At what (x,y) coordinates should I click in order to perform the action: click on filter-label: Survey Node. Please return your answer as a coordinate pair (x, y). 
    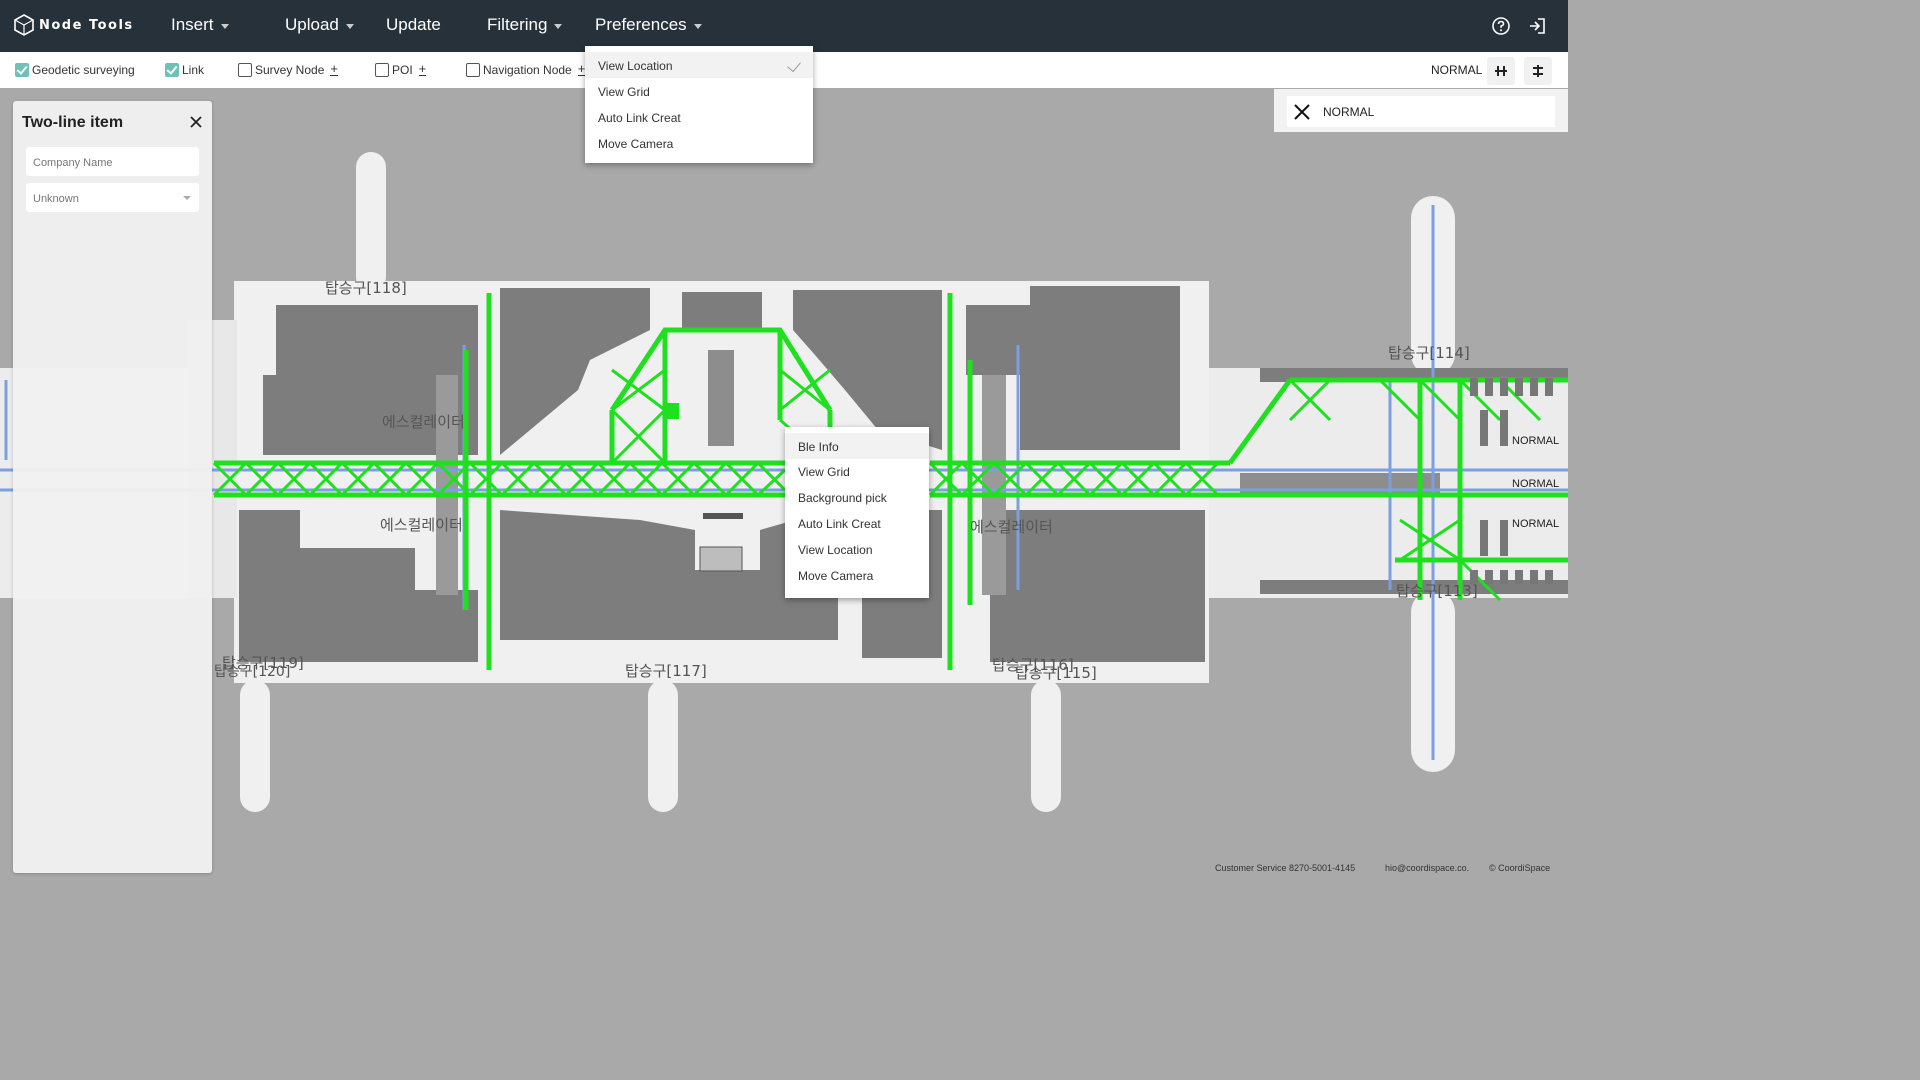
    Looking at the image, I should click on (290, 70).